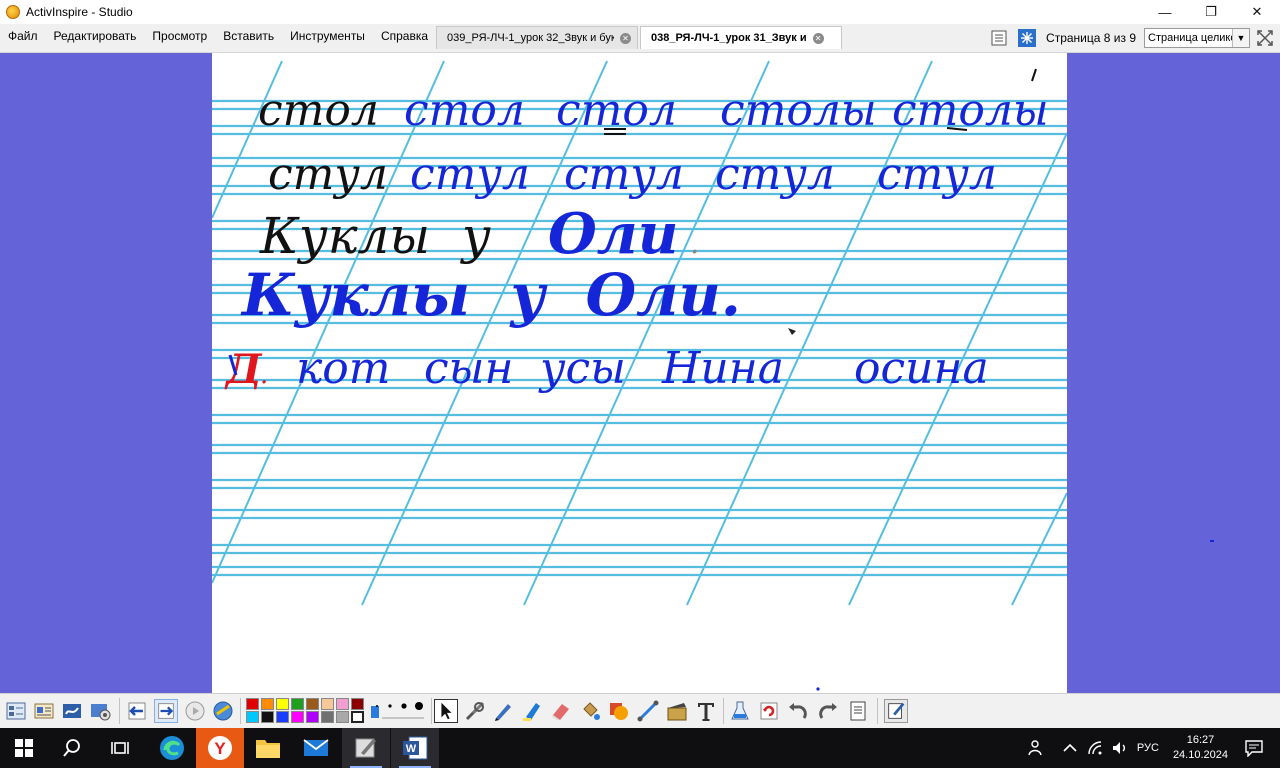  What do you see at coordinates (1212, 541) in the screenshot?
I see `ink-dash` at bounding box center [1212, 541].